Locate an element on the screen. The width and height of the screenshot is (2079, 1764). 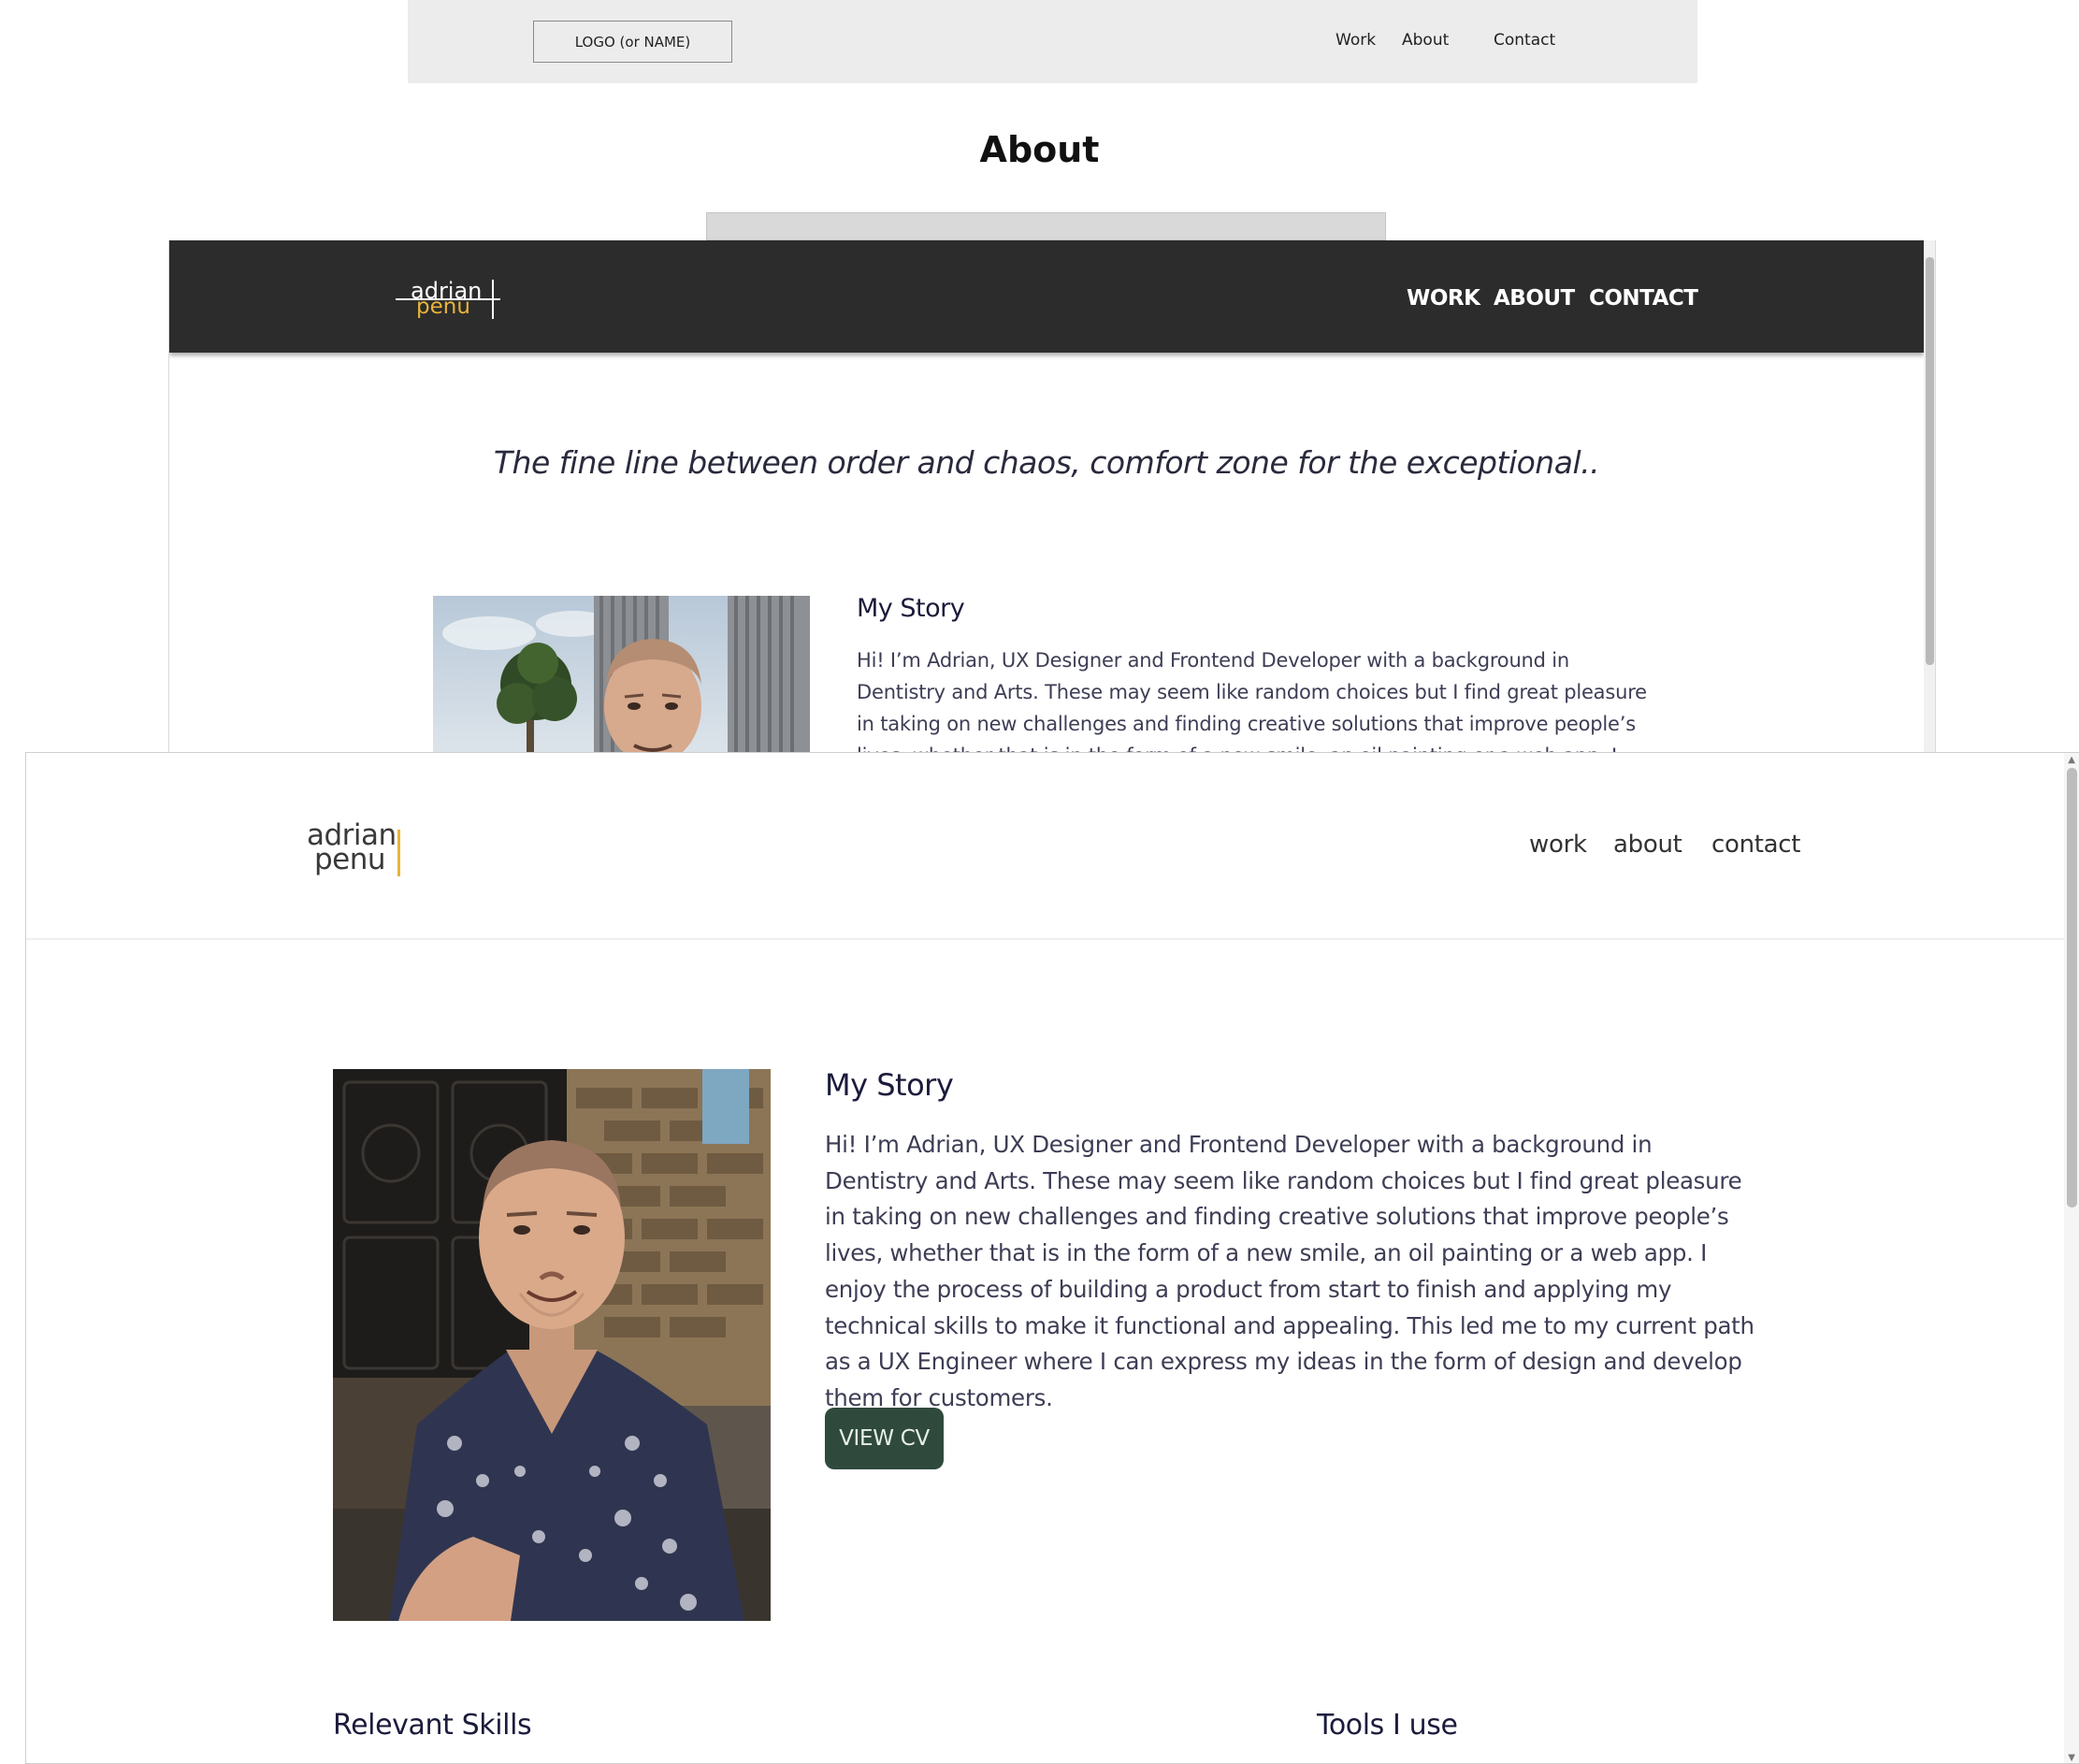
wireframe-logo-box: LOGO (or NAME) is located at coordinates (633, 42).